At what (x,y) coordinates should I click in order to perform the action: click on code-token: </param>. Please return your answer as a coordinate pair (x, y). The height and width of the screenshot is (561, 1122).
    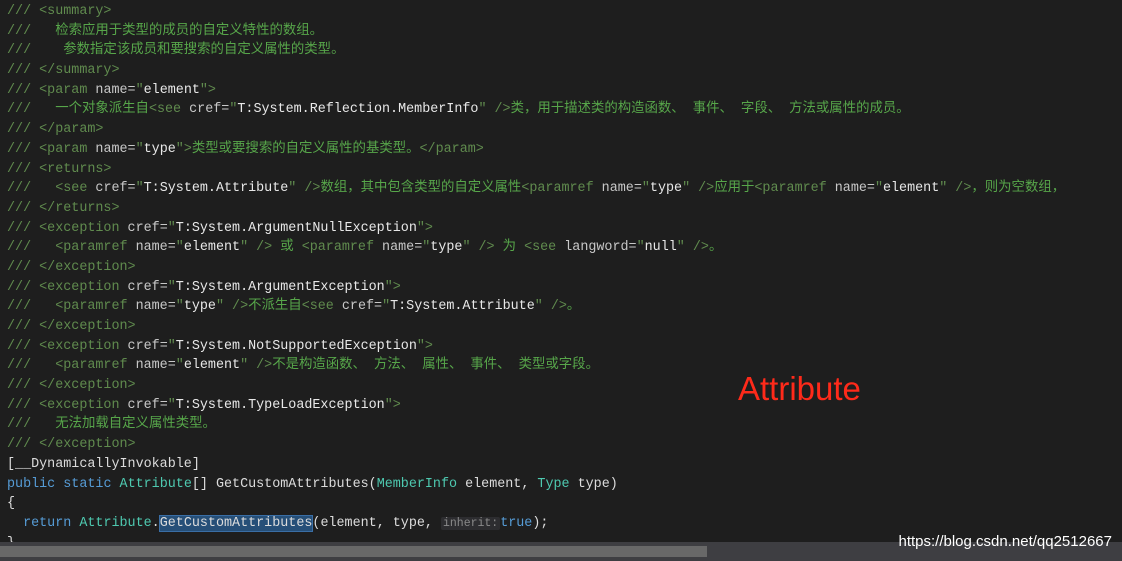
    Looking at the image, I should click on (67, 130).